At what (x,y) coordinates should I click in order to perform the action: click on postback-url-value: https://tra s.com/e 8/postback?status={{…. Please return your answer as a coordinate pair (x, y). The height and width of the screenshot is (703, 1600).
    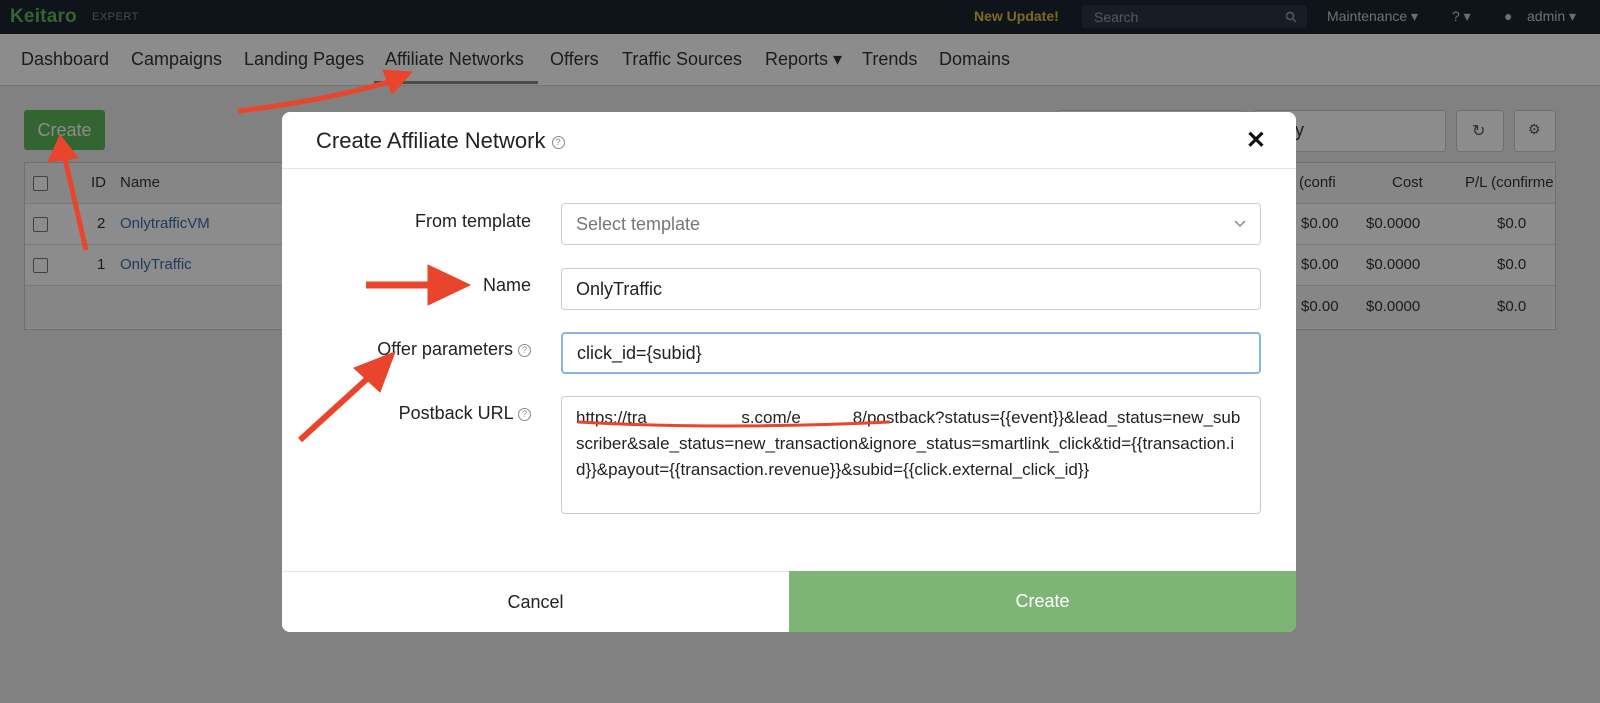
    Looking at the image, I should click on (908, 443).